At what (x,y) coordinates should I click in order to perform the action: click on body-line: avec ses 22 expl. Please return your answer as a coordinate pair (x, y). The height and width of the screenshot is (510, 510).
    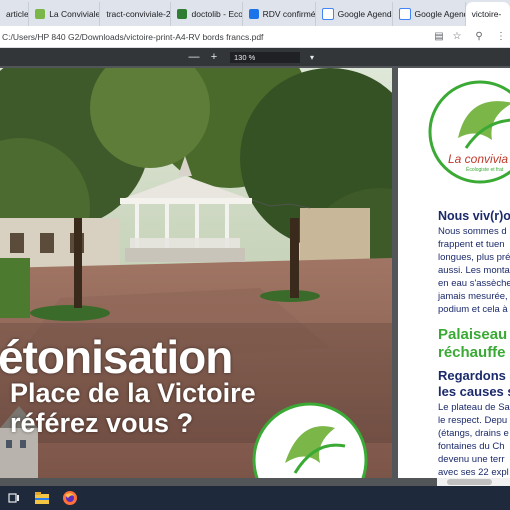
    Looking at the image, I should click on (473, 472).